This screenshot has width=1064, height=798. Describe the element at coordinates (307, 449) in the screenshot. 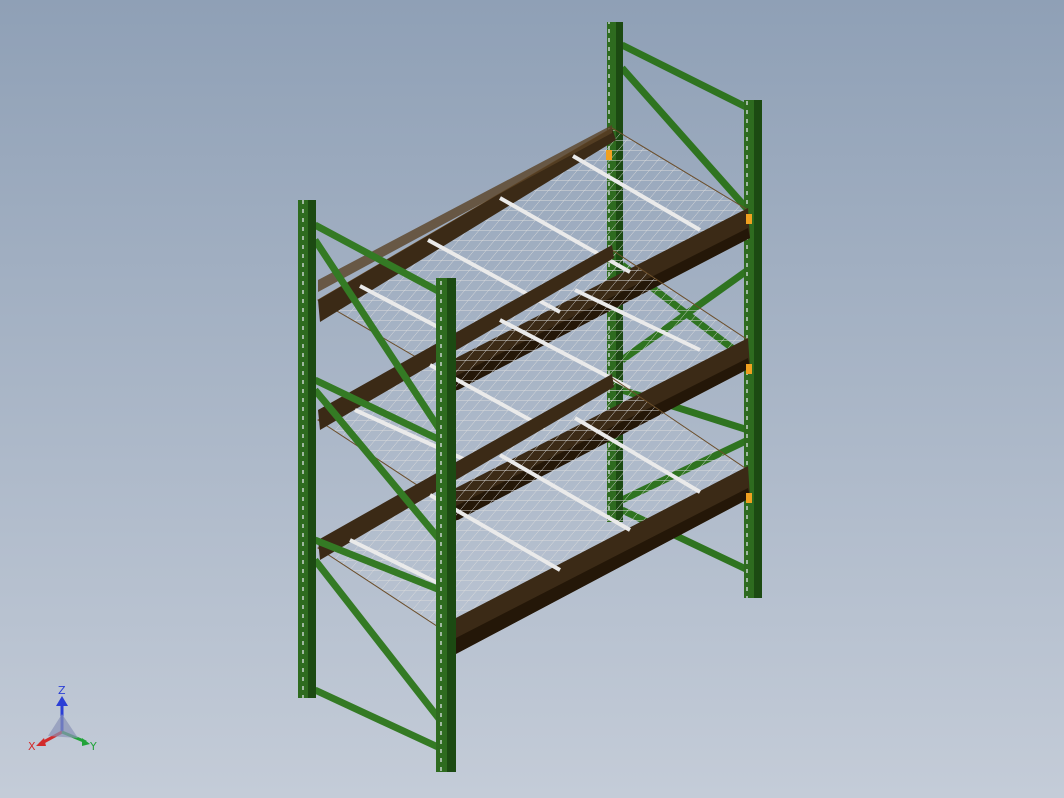

I see `upright-front-left` at that location.